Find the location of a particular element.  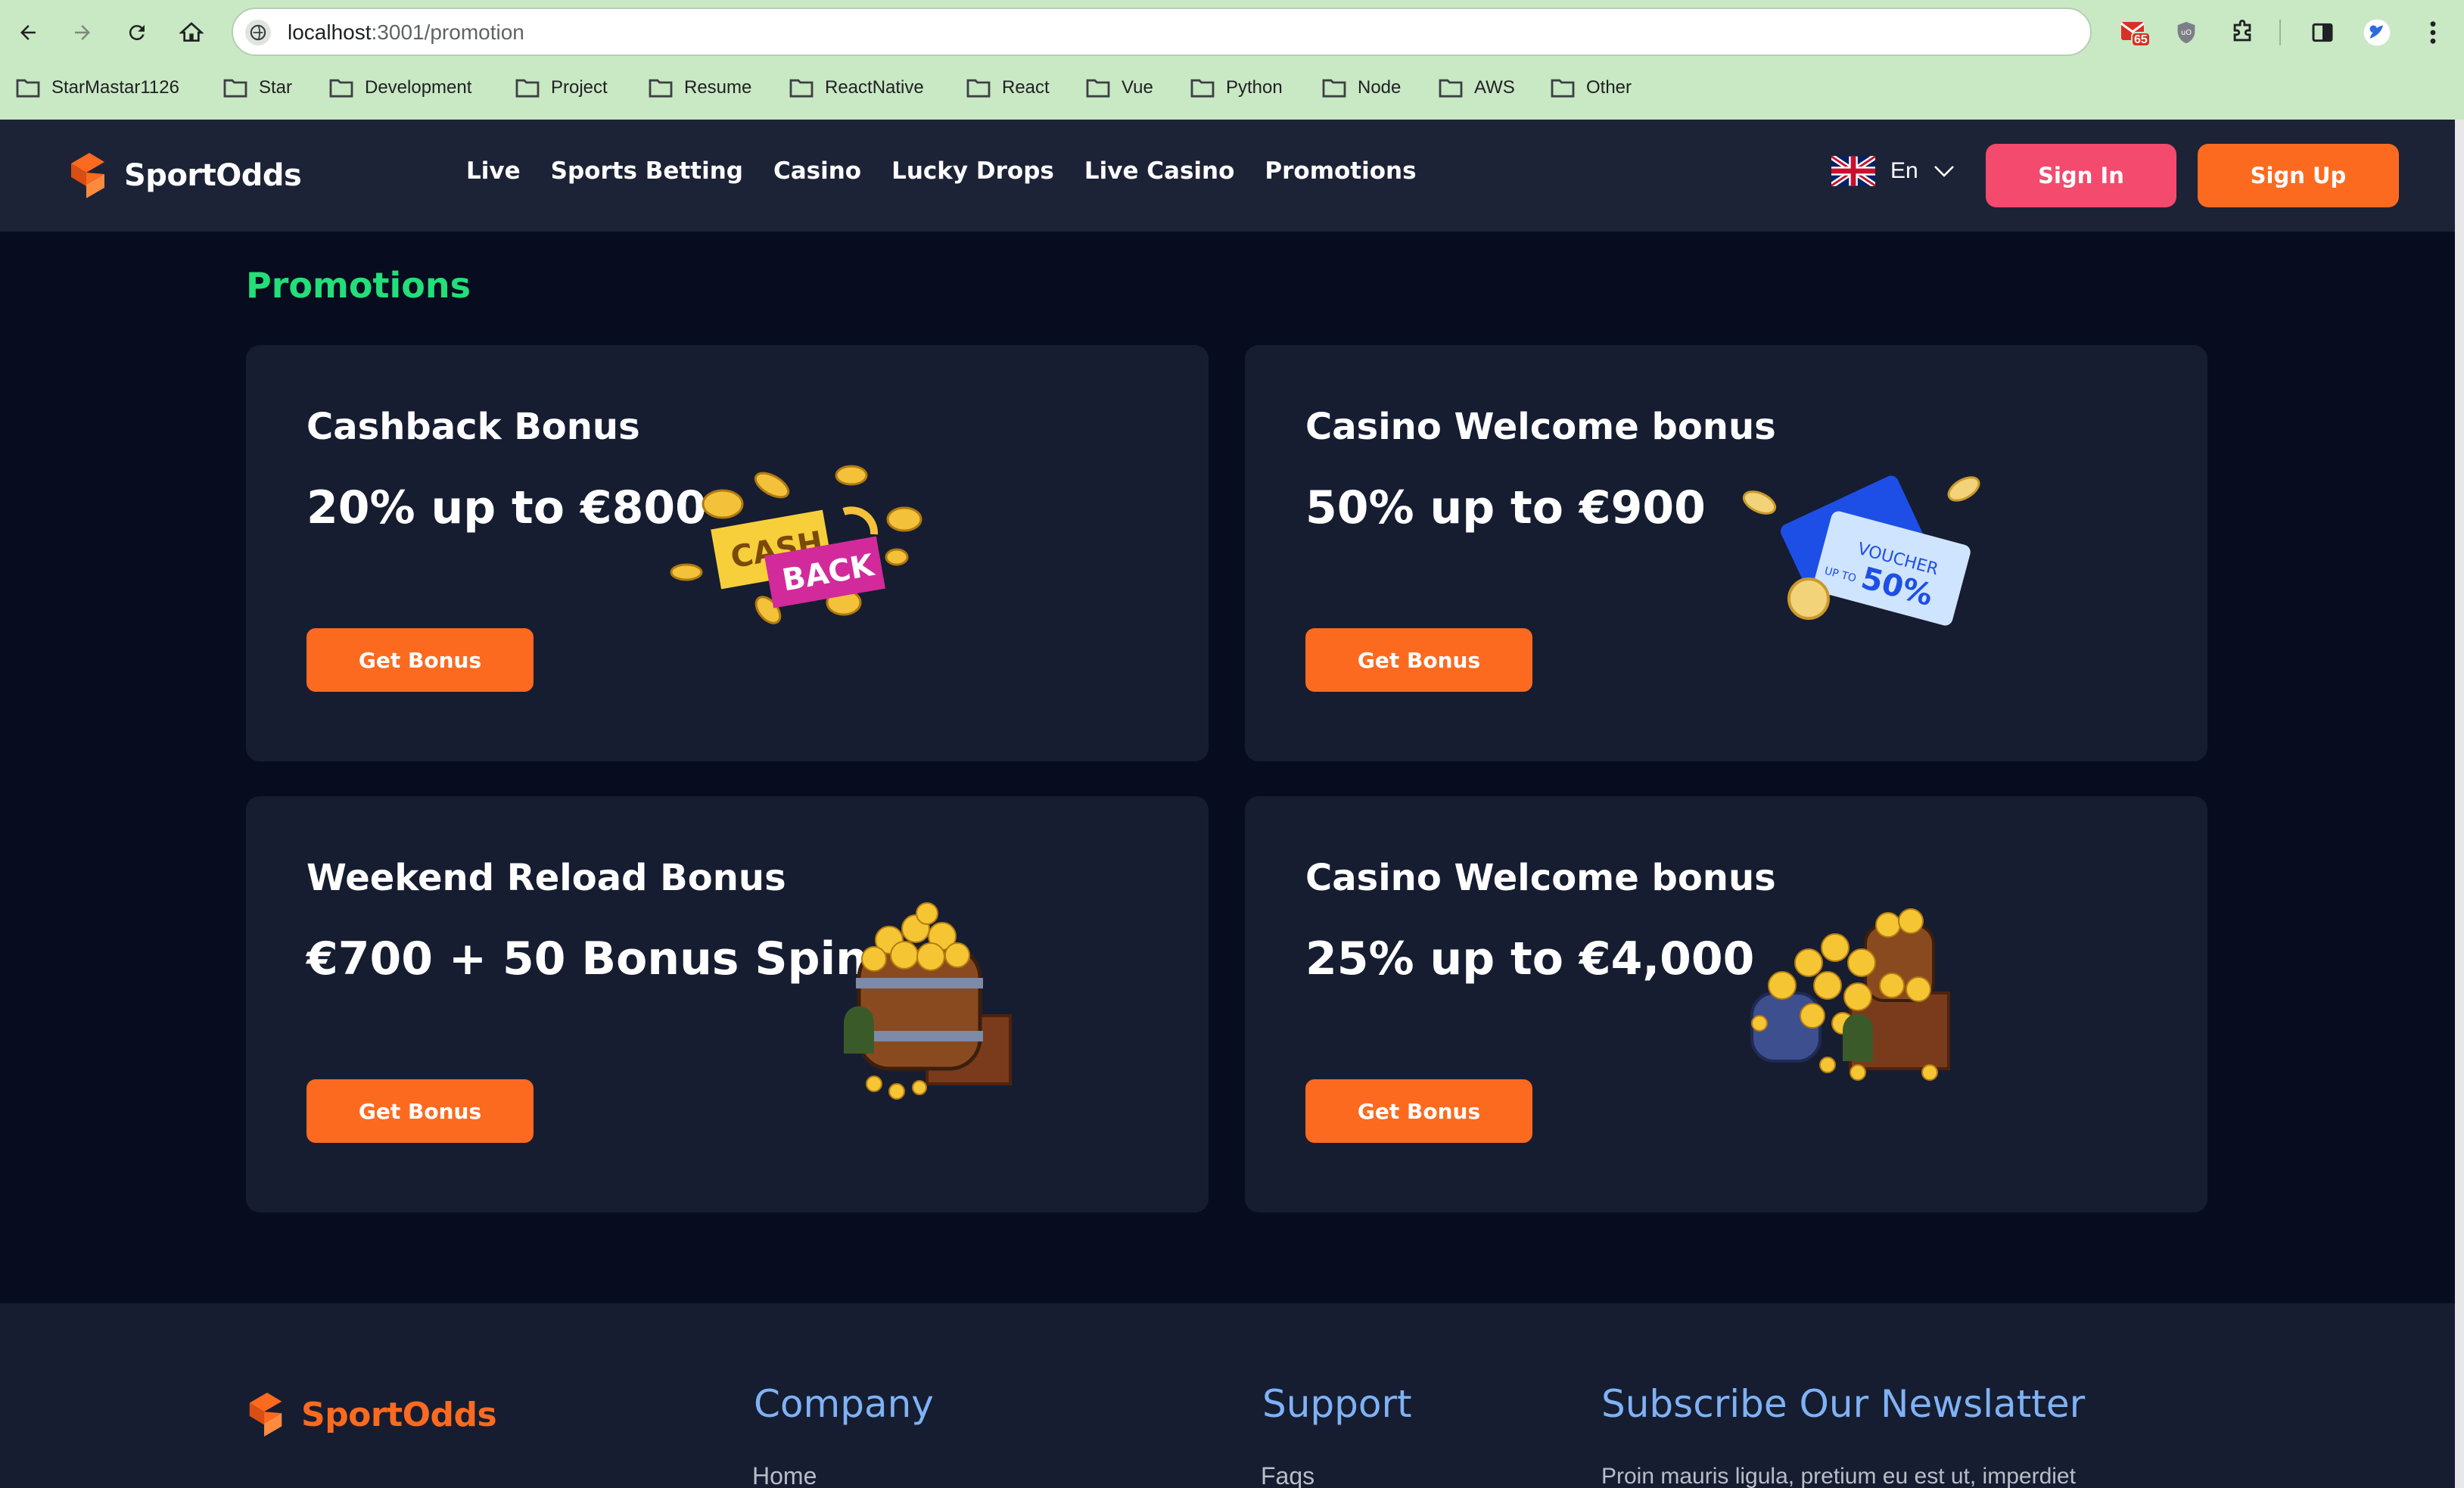

promo-amount: 20% up to €800 is located at coordinates (507, 507).